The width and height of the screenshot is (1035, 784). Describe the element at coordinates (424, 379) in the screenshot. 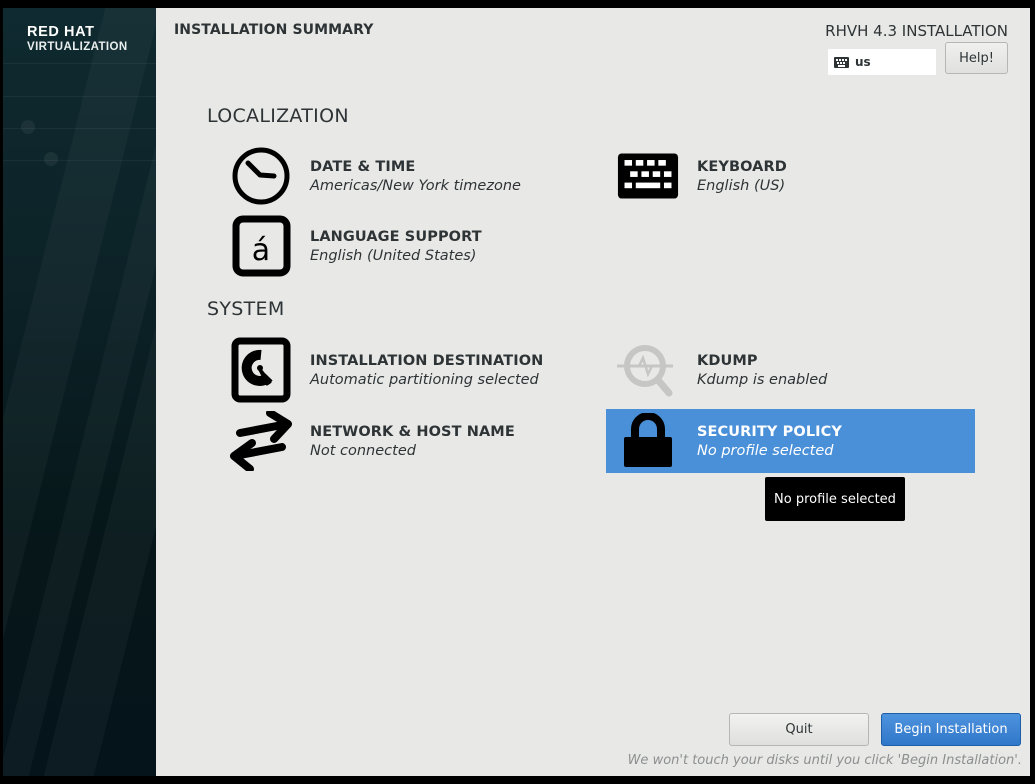

I see `spoke-status: Automatic partitioning selected` at that location.